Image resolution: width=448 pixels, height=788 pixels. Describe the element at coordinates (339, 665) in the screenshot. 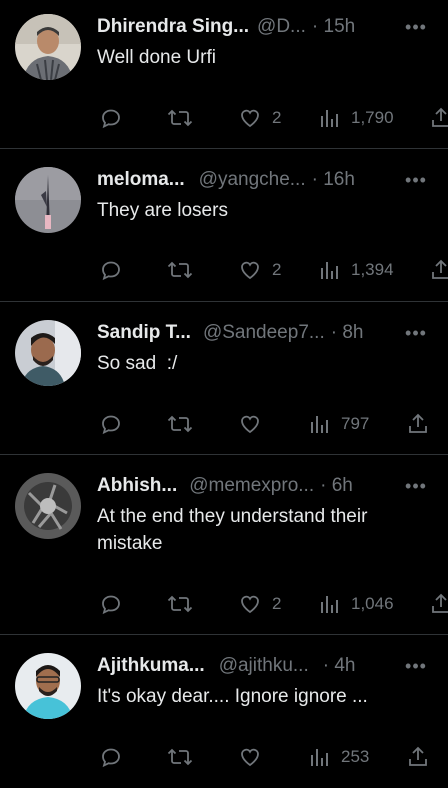

I see `timestamp: · 4h` at that location.